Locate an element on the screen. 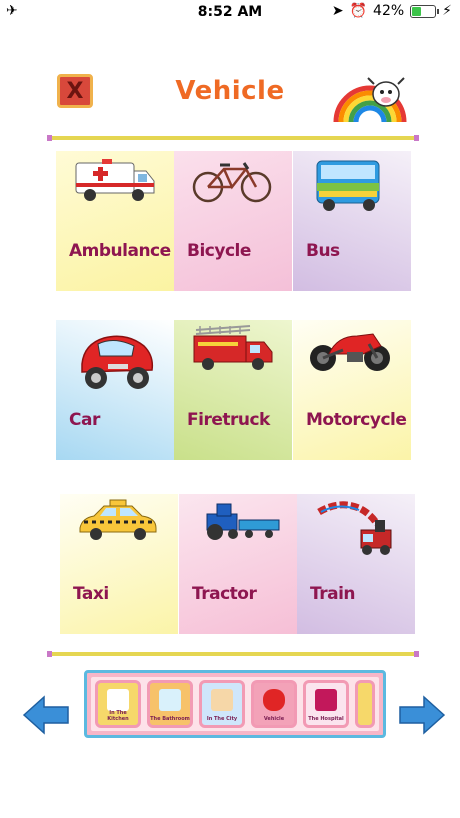 The image size is (460, 818). vehicle-label-taxi: Taxi is located at coordinates (91, 594).